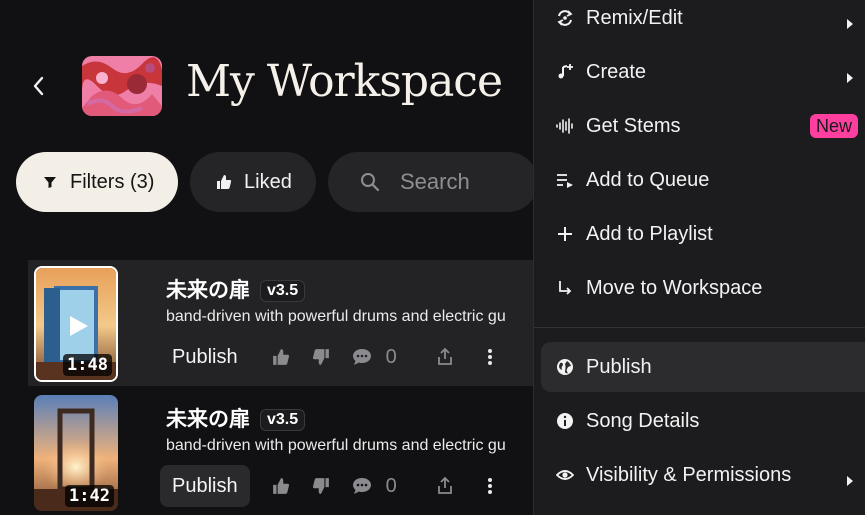 The height and width of the screenshot is (515, 865). What do you see at coordinates (50, 182) in the screenshot?
I see `filter-funnel-icon` at bounding box center [50, 182].